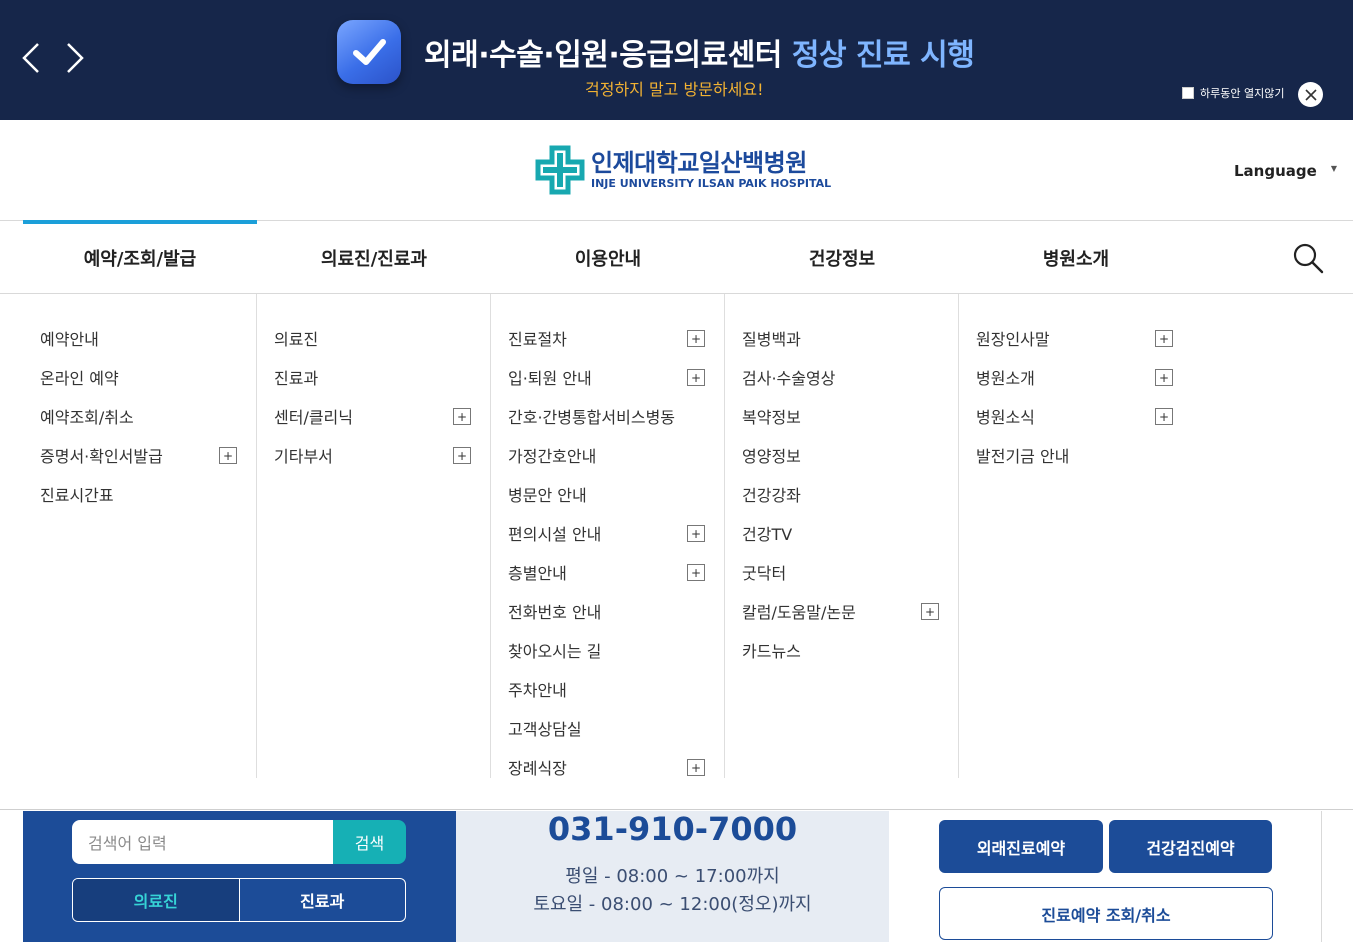  What do you see at coordinates (607, 454) in the screenshot?
I see `menu-item: 가정간호안내` at bounding box center [607, 454].